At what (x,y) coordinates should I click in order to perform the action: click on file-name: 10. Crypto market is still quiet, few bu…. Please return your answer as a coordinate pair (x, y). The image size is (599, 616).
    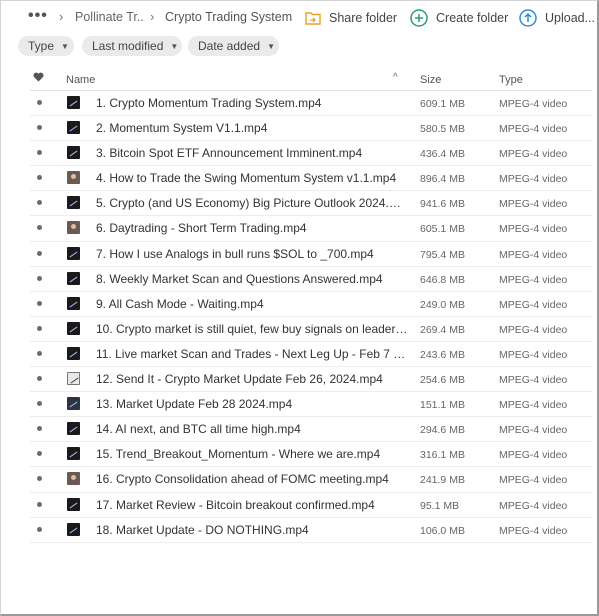
    Looking at the image, I should click on (252, 329).